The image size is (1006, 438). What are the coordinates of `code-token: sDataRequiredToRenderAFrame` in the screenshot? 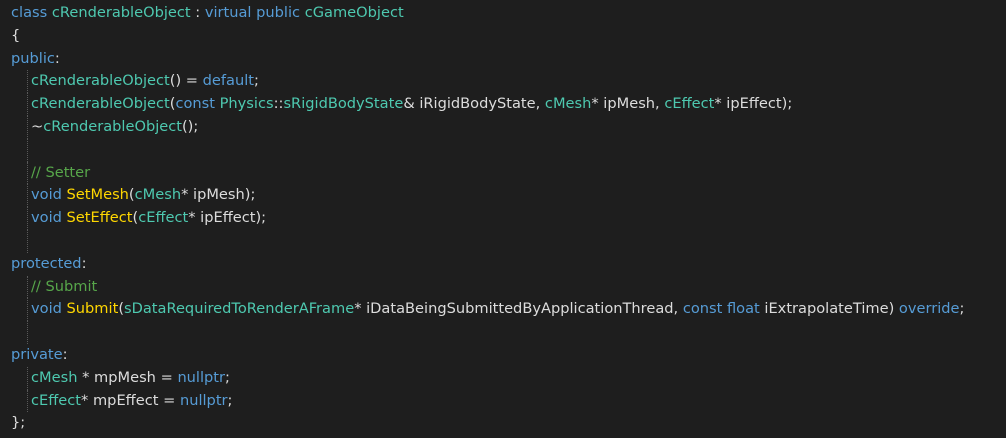 It's located at (239, 309).